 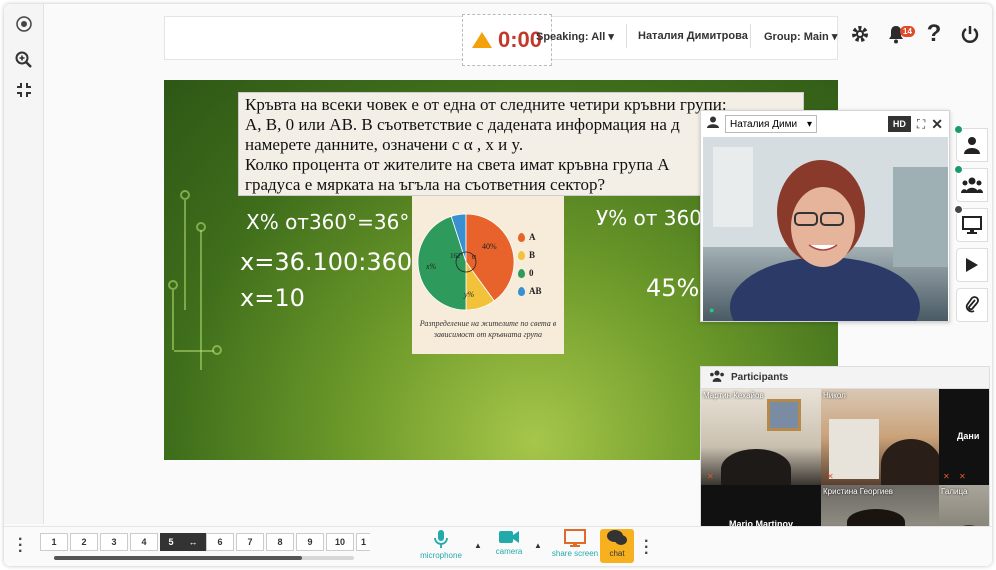 I want to click on participant-select: Наталия Дими ▾, so click(x=771, y=124).